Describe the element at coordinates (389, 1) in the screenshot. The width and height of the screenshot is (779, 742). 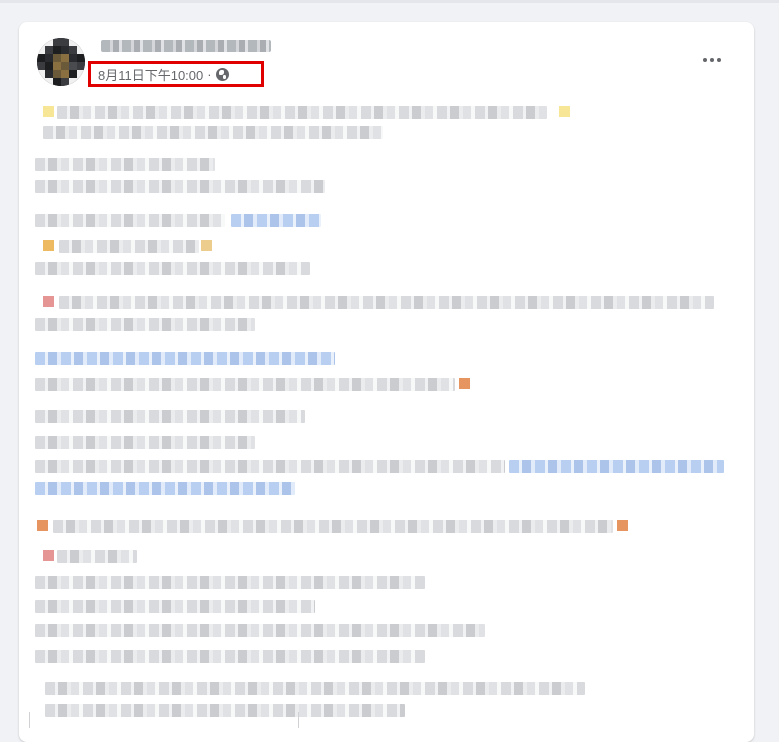
I see `top-divider` at that location.